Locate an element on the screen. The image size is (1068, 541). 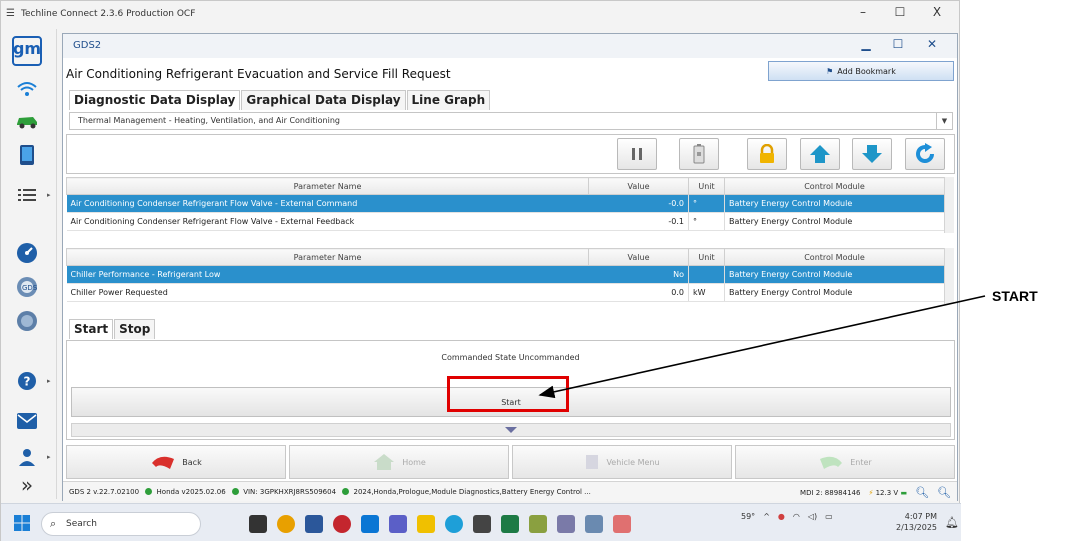
outlook-icon is located at coordinates (370, 524).